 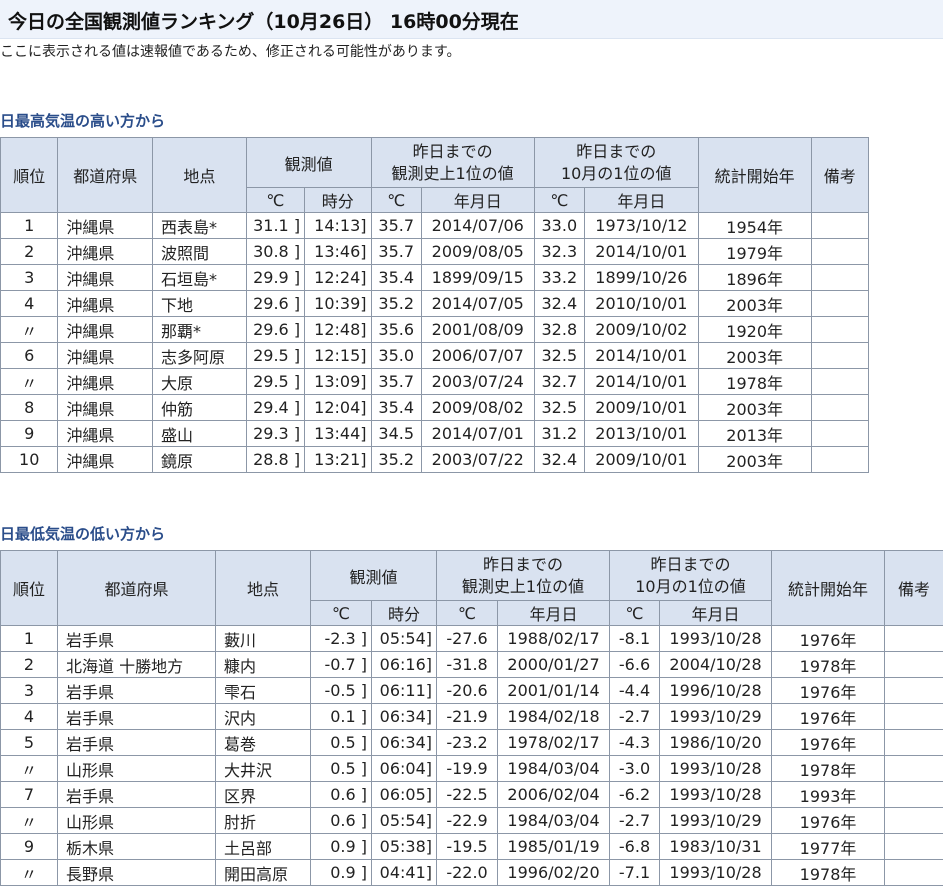 What do you see at coordinates (199, 329) in the screenshot?
I see `station-cell: 那覇*` at bounding box center [199, 329].